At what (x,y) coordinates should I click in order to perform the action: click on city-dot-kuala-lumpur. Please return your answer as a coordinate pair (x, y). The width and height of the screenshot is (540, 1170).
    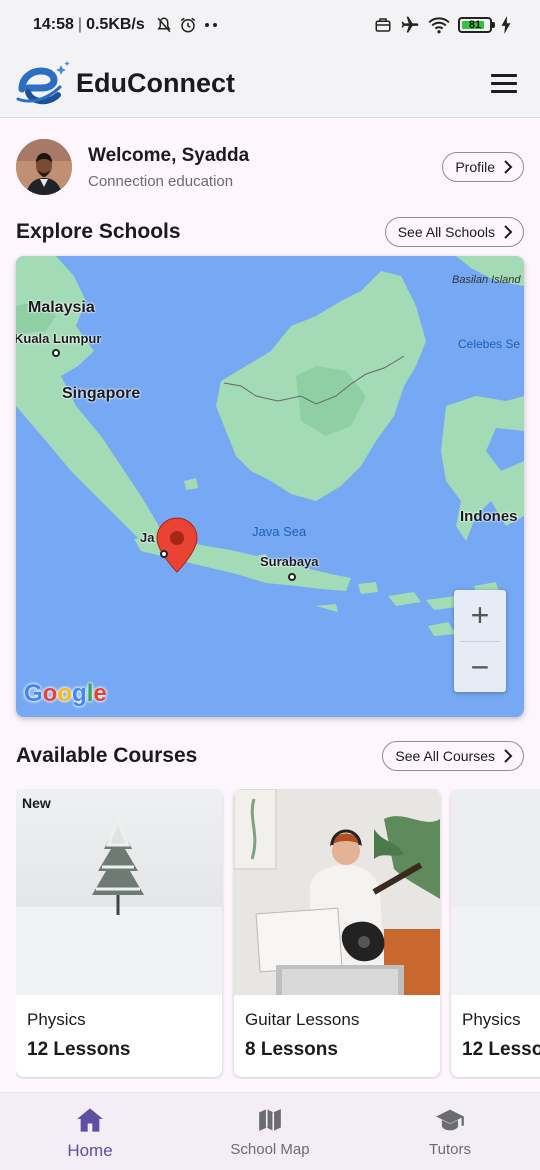
    Looking at the image, I should click on (56, 353).